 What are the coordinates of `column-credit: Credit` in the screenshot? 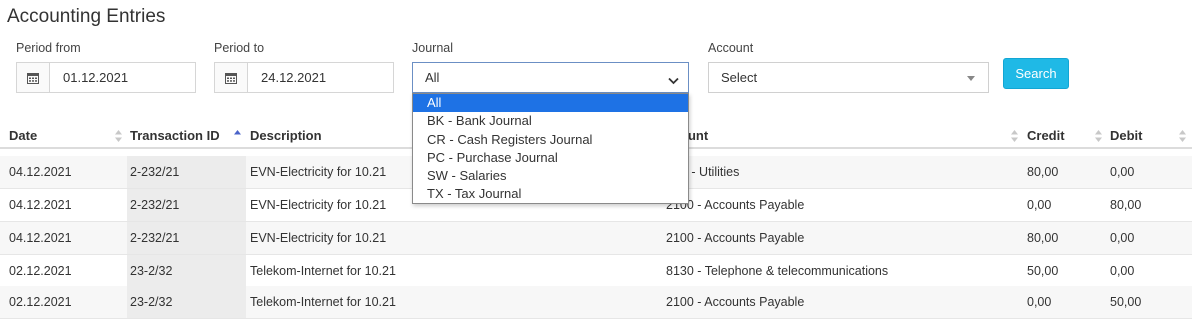 It's located at (1046, 135).